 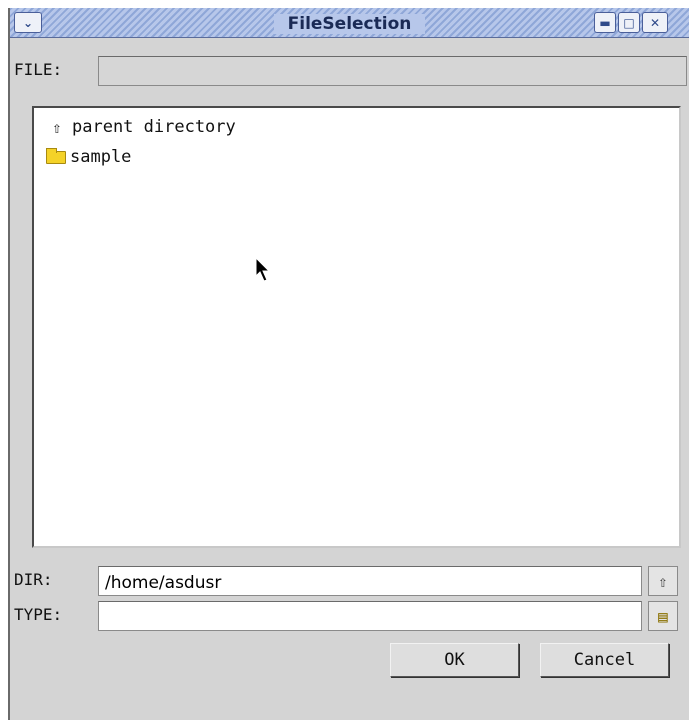 What do you see at coordinates (38, 614) in the screenshot?
I see `type-label: TYPE:` at bounding box center [38, 614].